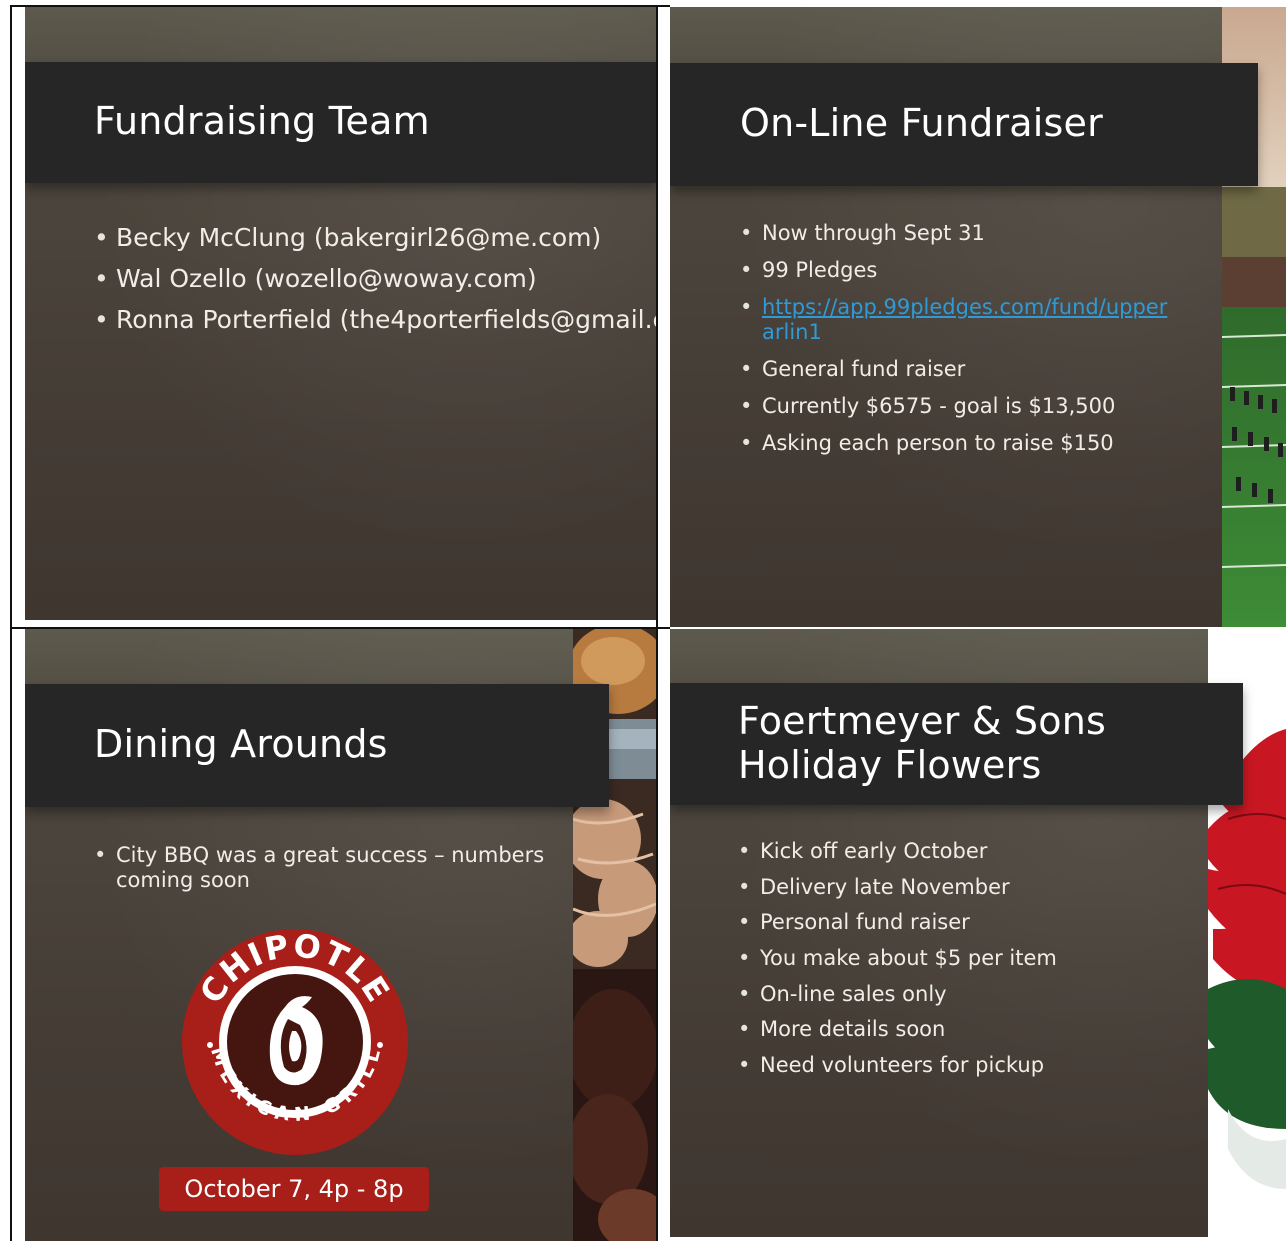  What do you see at coordinates (897, 1065) in the screenshot?
I see `bullet-item: Need volunteers for pickup` at bounding box center [897, 1065].